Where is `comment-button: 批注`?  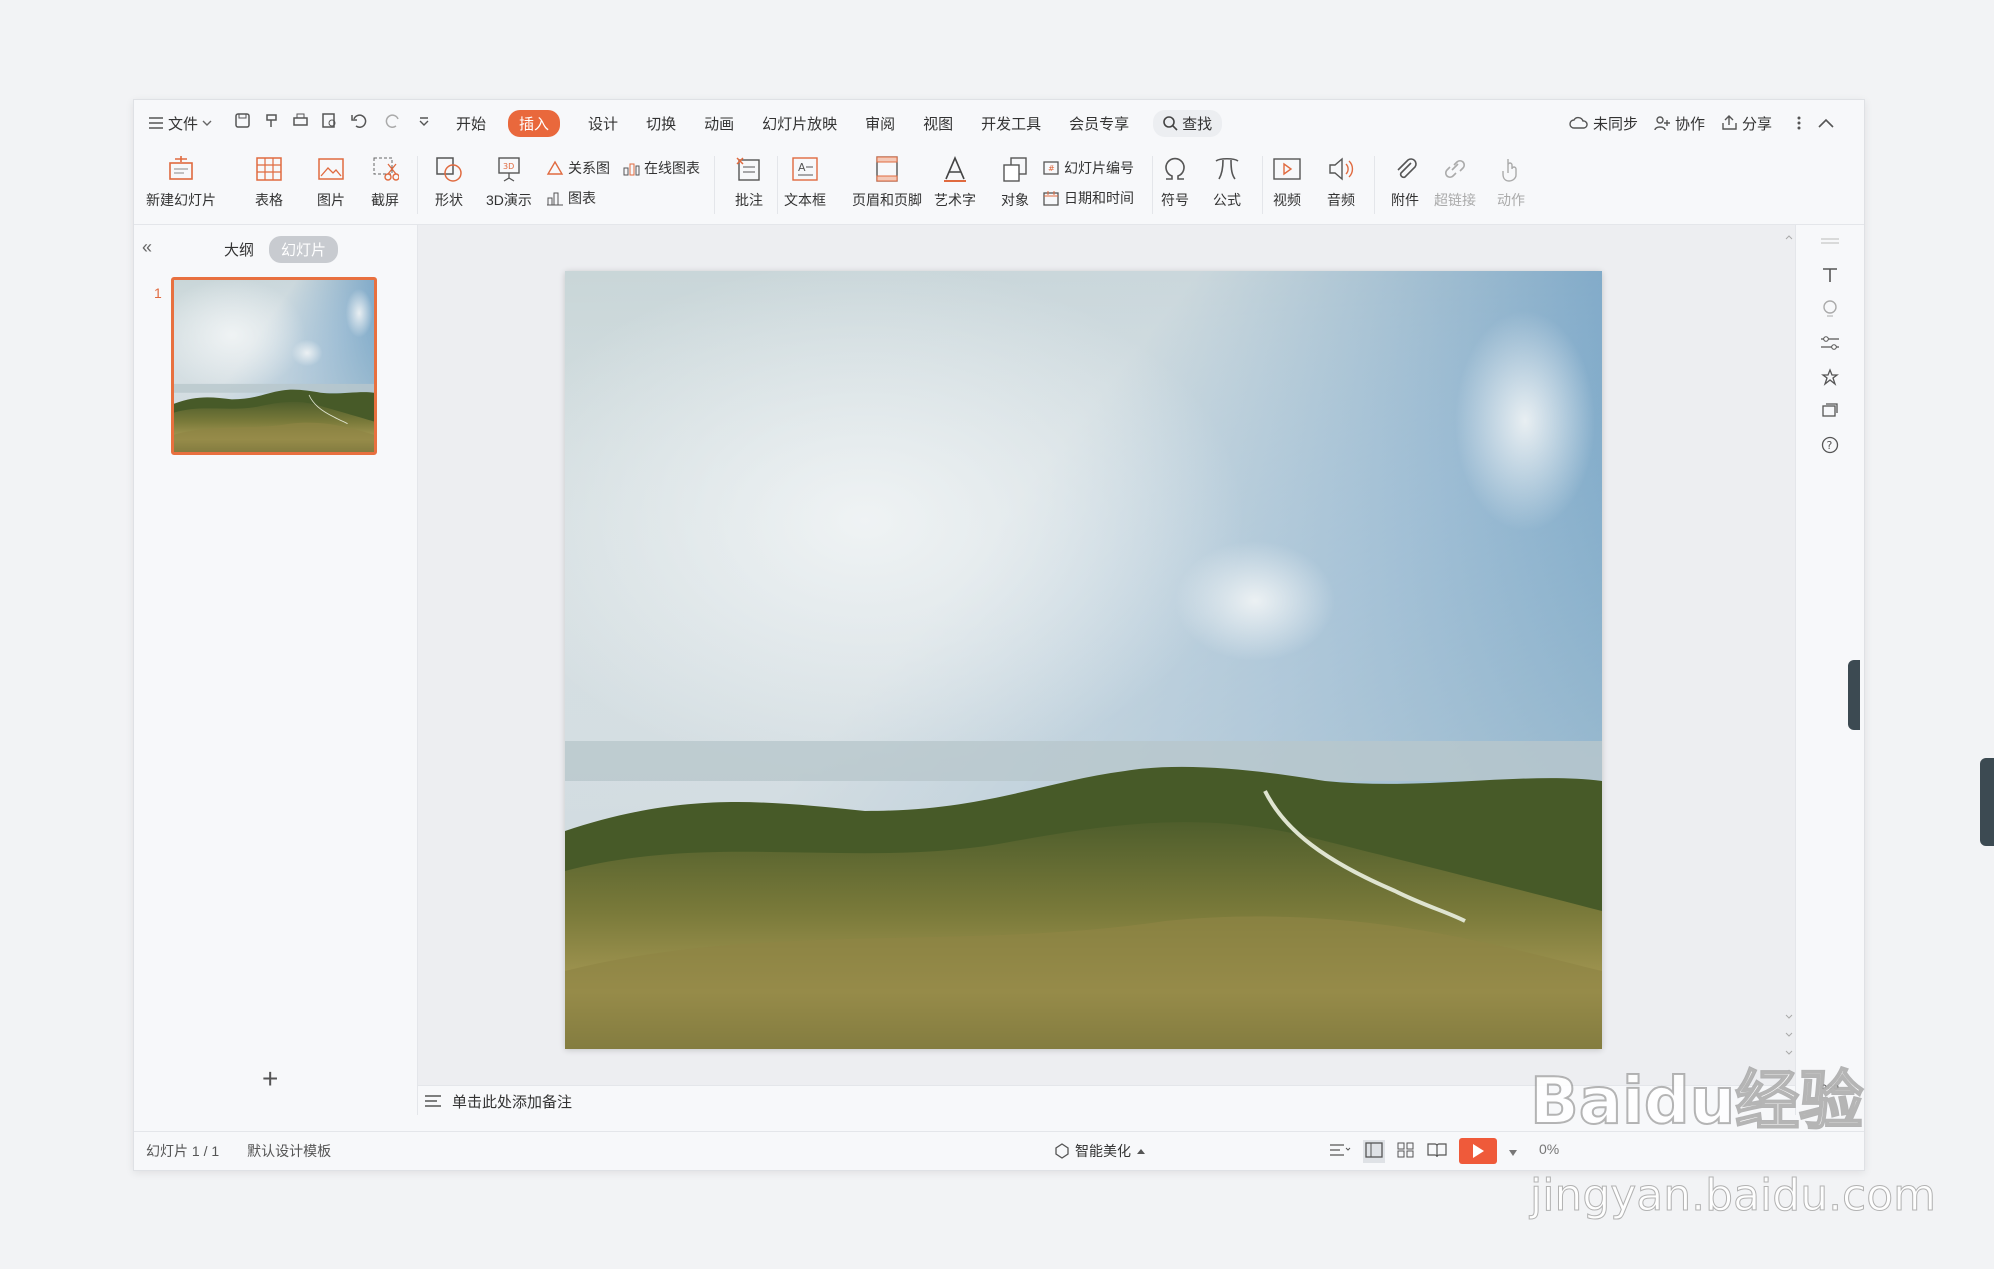 comment-button: 批注 is located at coordinates (749, 178).